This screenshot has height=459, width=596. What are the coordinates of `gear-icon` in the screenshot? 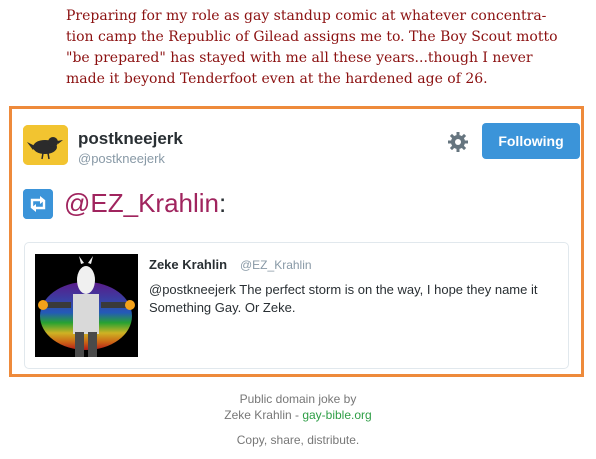 It's located at (458, 142).